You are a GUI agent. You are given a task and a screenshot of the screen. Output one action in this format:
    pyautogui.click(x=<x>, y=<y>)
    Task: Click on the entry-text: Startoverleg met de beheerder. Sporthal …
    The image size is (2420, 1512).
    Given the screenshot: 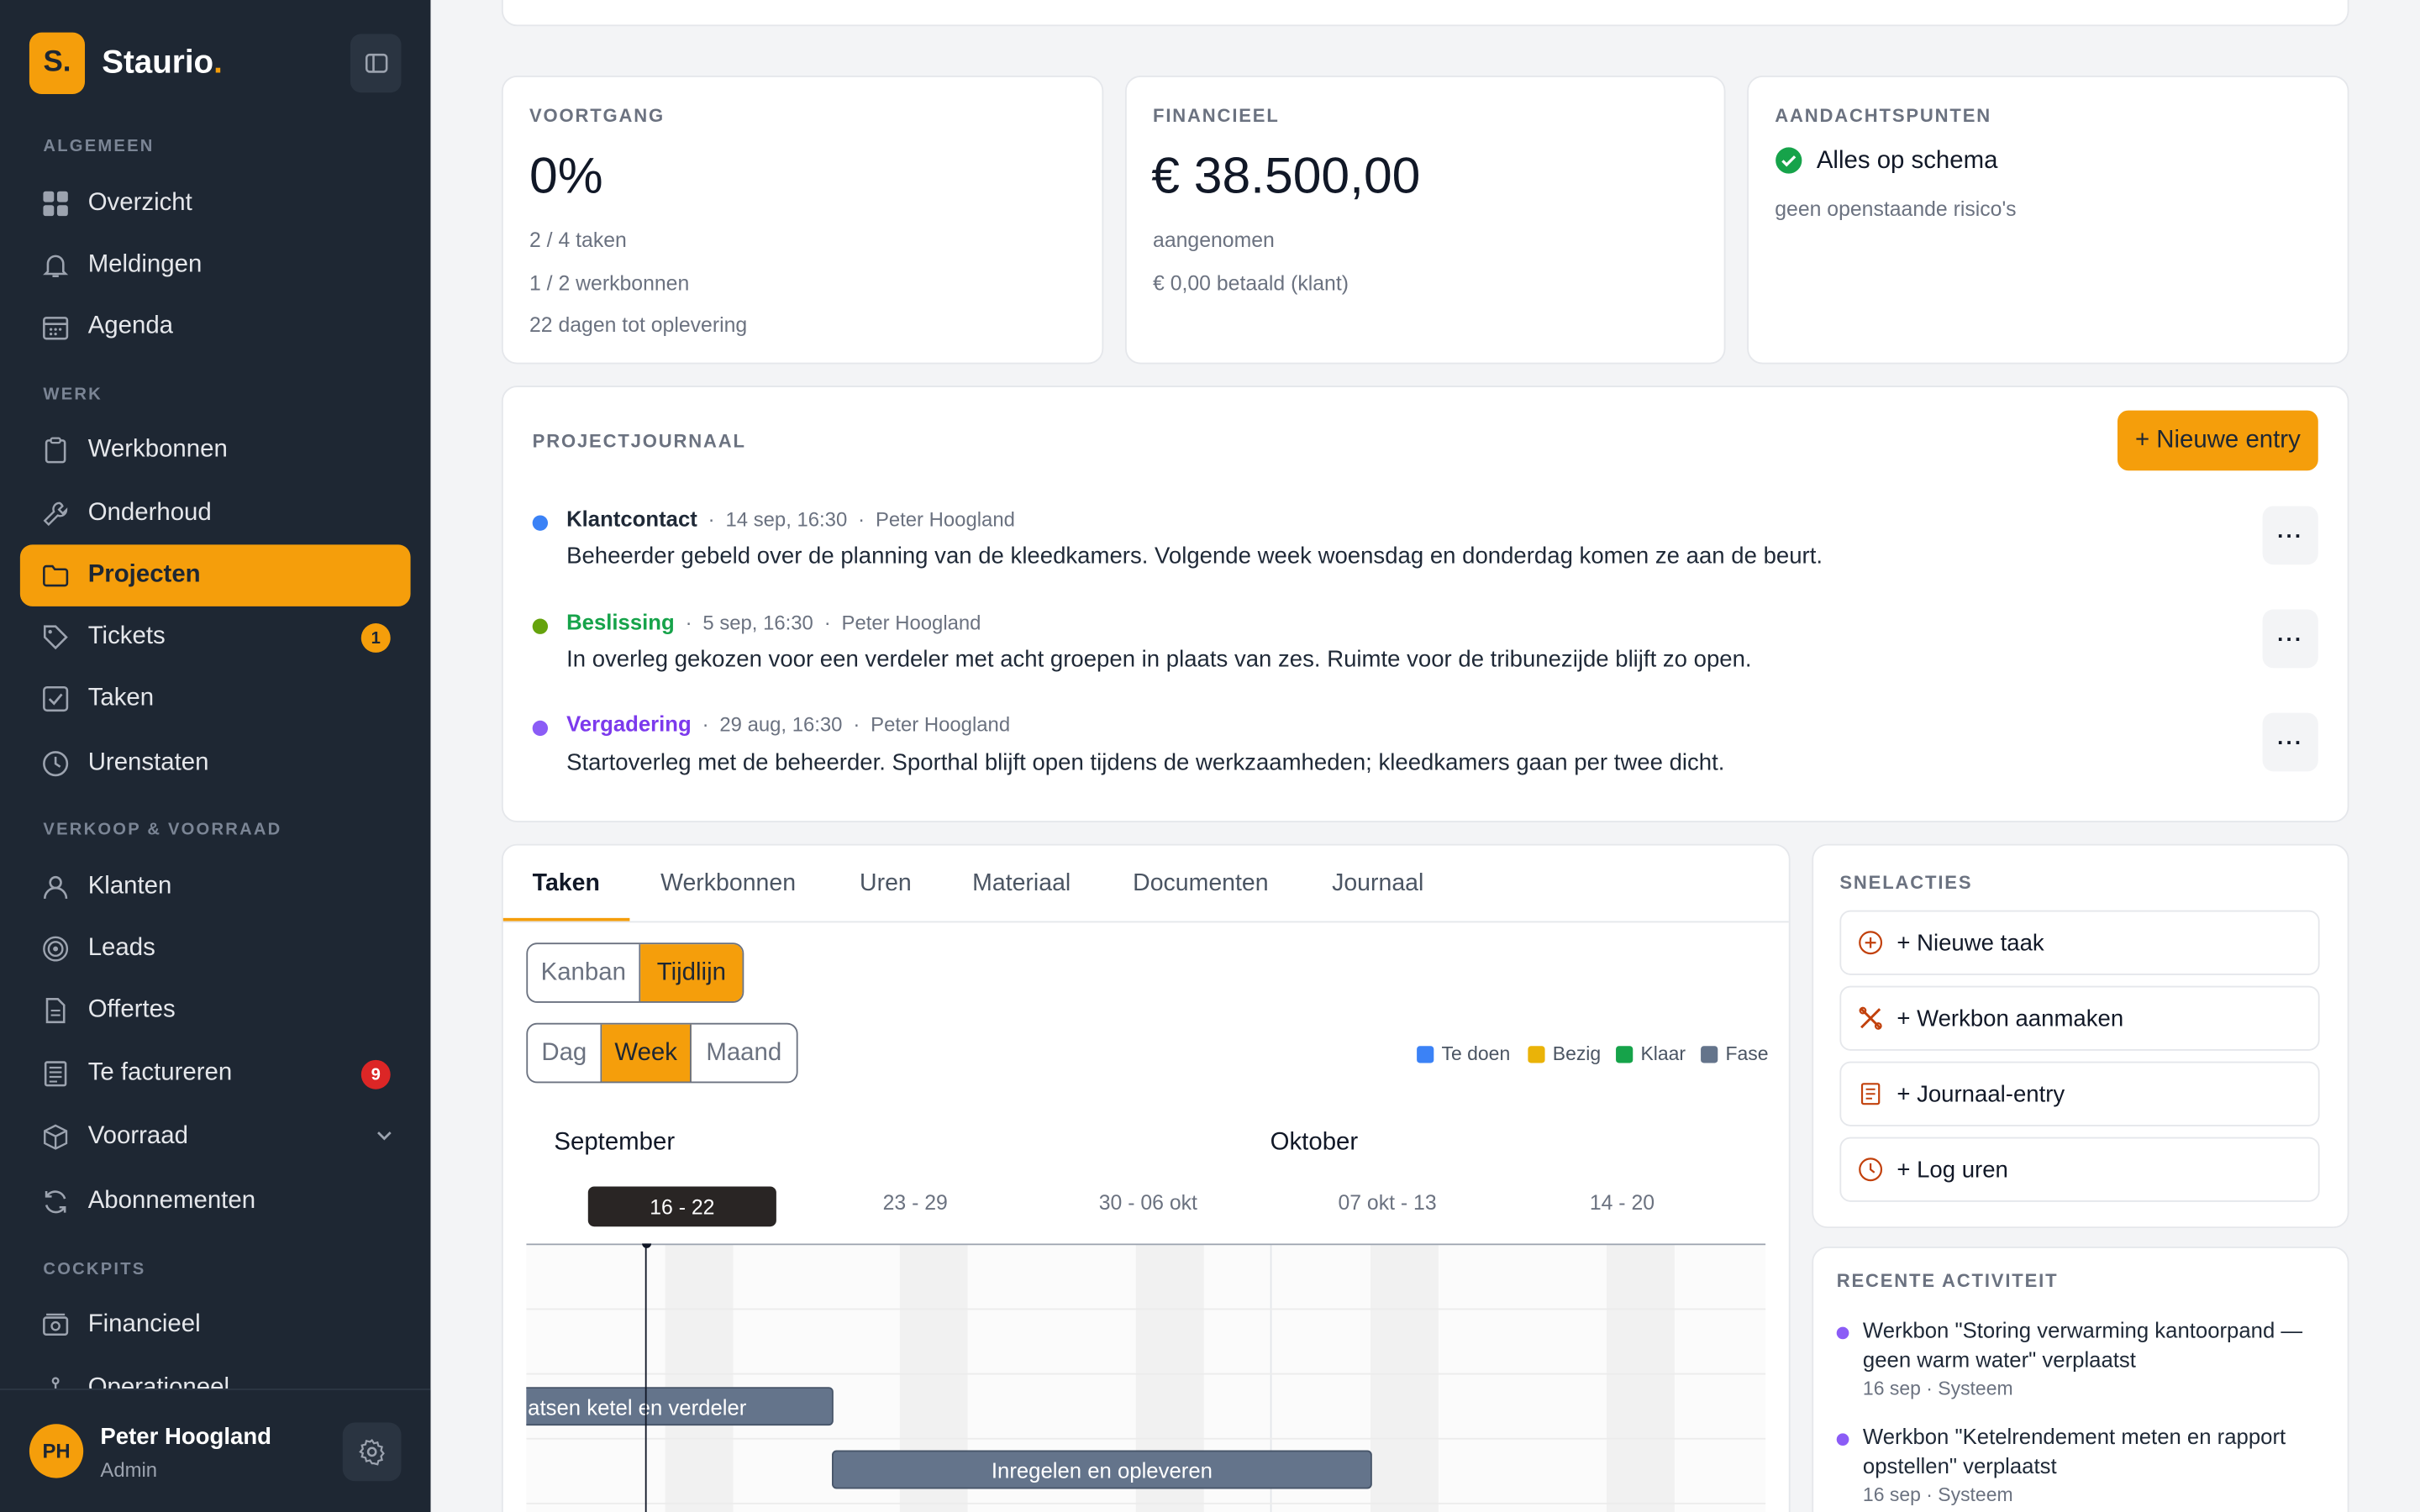 What is the action you would take?
    pyautogui.click(x=1145, y=762)
    